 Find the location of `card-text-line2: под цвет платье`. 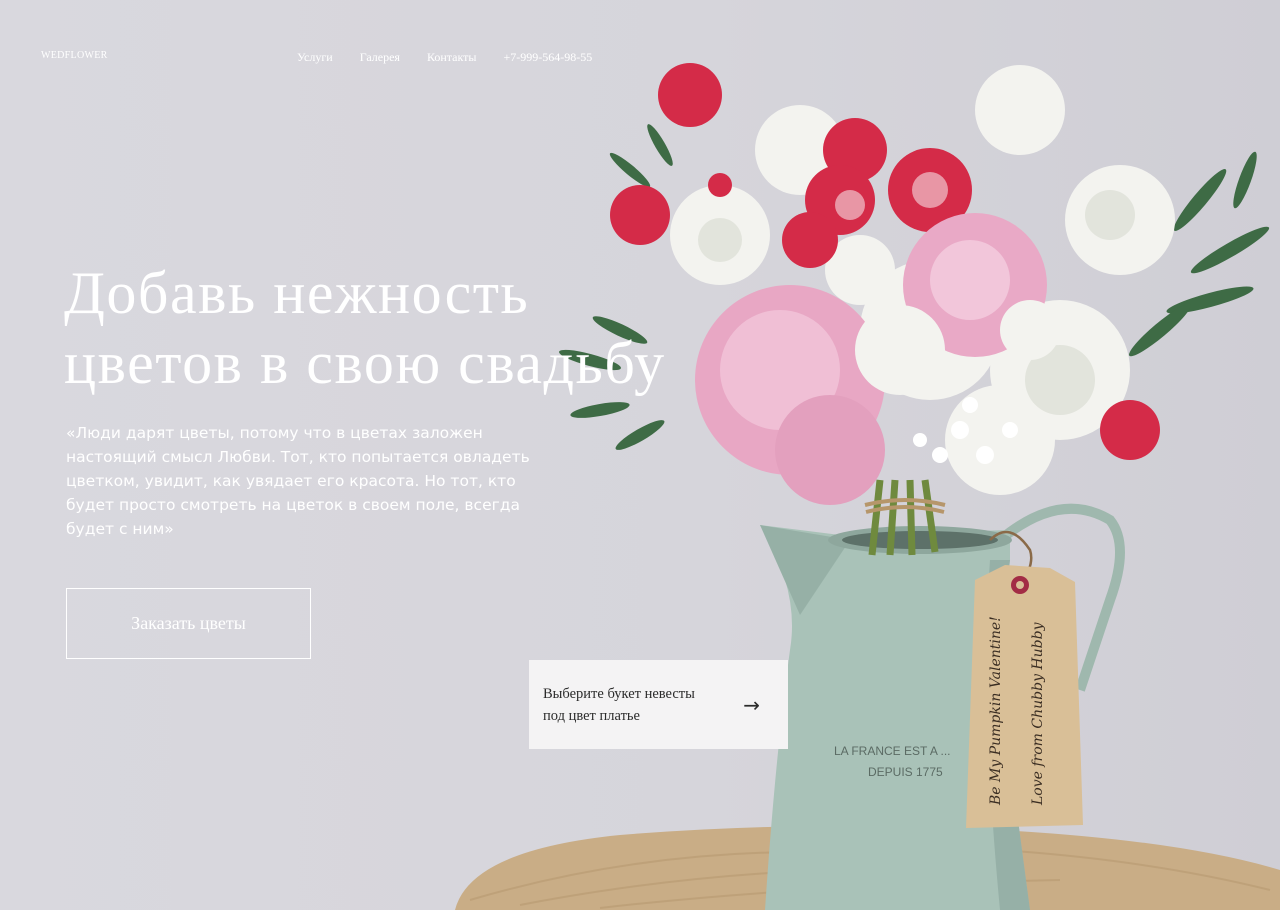

card-text-line2: под цвет платье is located at coordinates (591, 715).